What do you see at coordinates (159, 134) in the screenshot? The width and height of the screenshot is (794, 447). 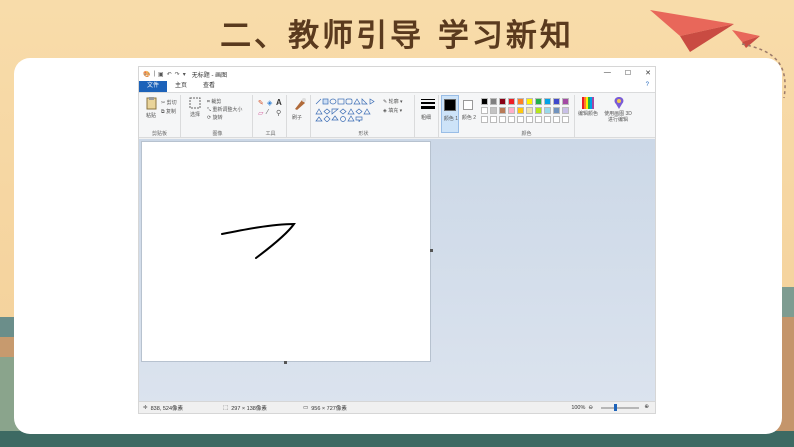 I see `group-label: 剪贴板` at bounding box center [159, 134].